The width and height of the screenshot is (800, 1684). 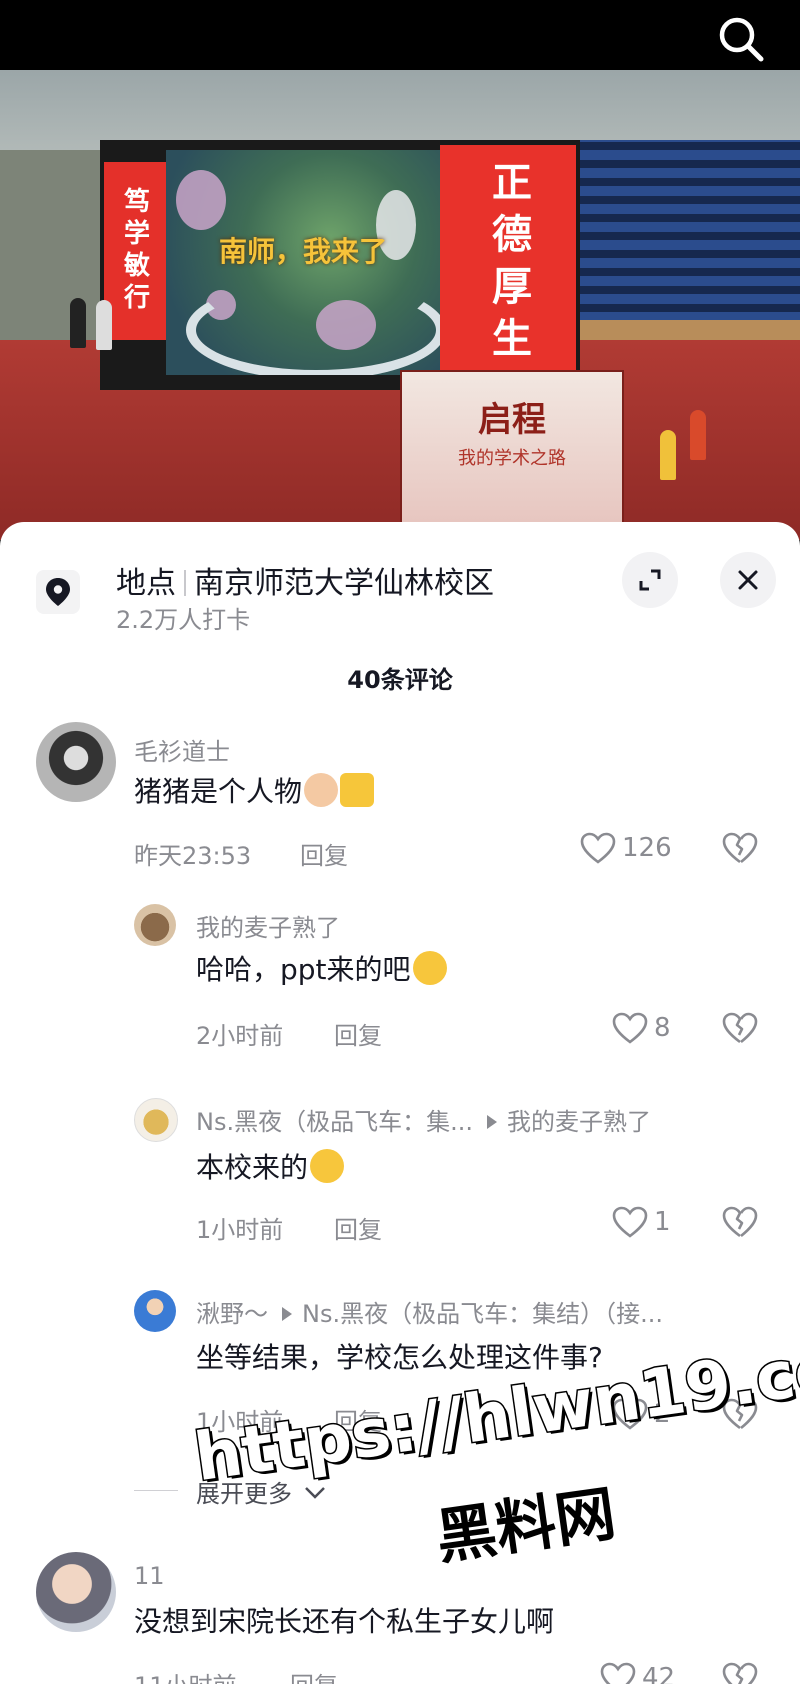 What do you see at coordinates (303, 969) in the screenshot?
I see `comment-body: 哈哈，ppt来的吧` at bounding box center [303, 969].